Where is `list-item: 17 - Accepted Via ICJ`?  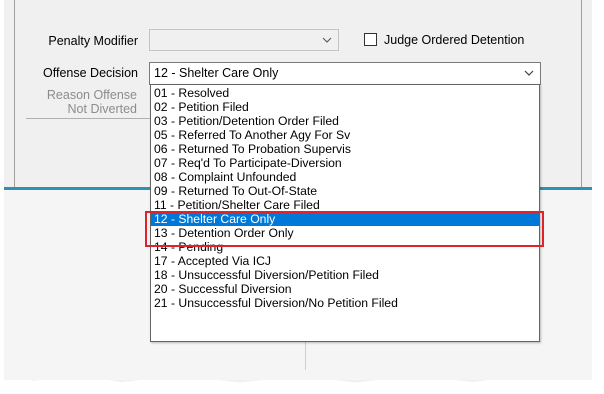 list-item: 17 - Accepted Via ICJ is located at coordinates (345, 261).